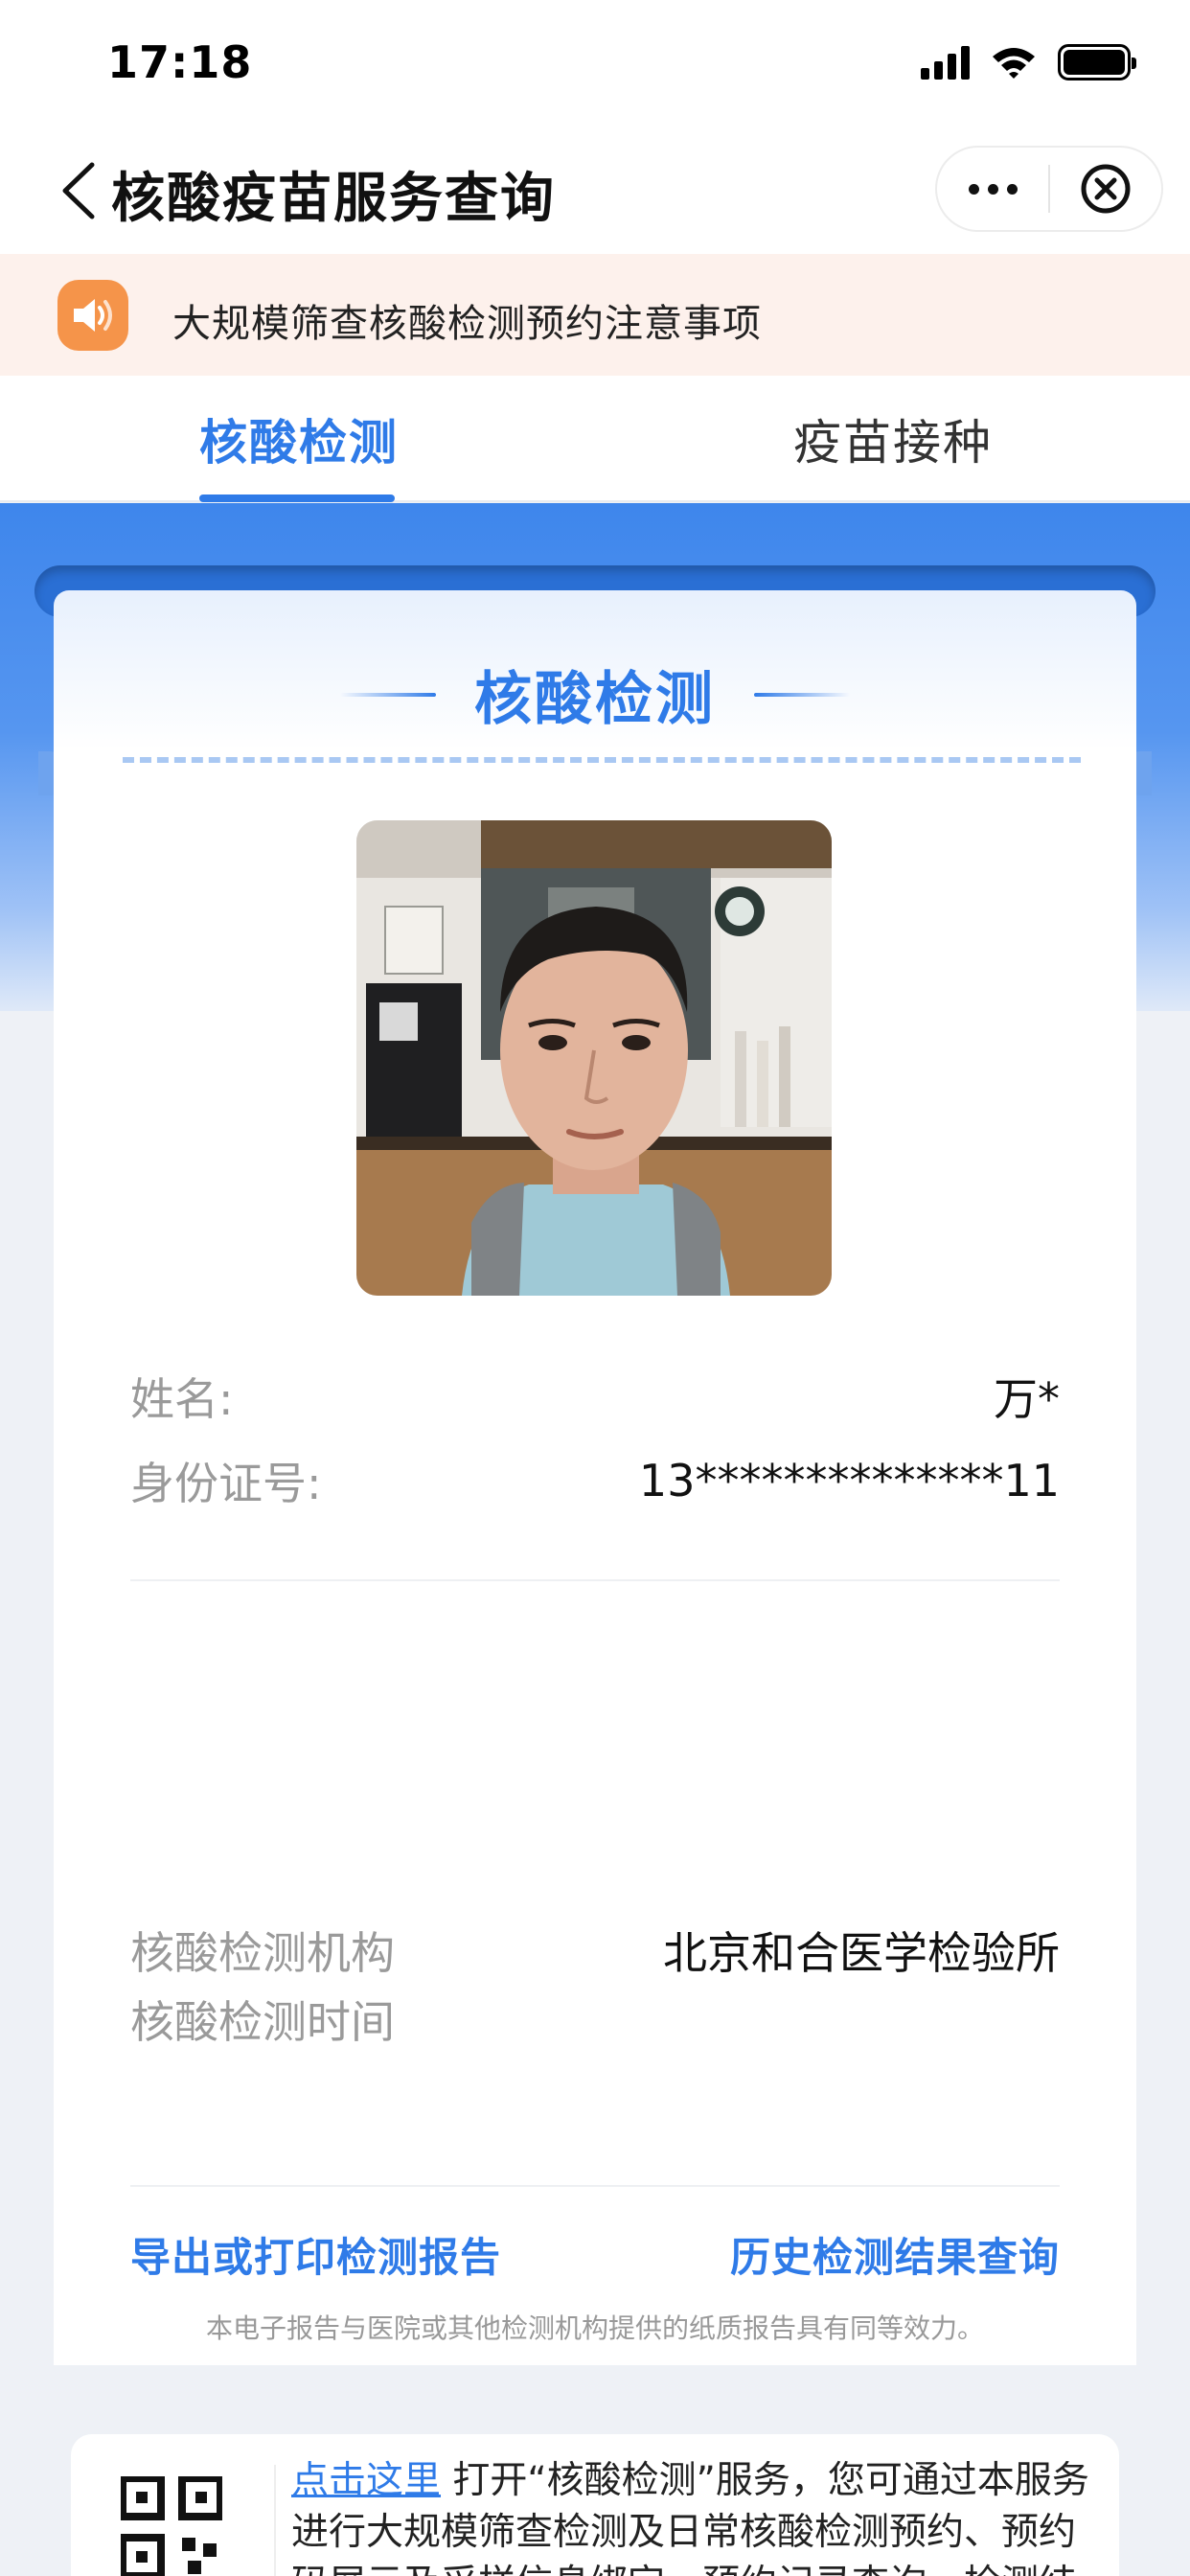 The height and width of the screenshot is (2576, 1190). What do you see at coordinates (595, 1396) in the screenshot?
I see `name-row: 姓名: 万*` at bounding box center [595, 1396].